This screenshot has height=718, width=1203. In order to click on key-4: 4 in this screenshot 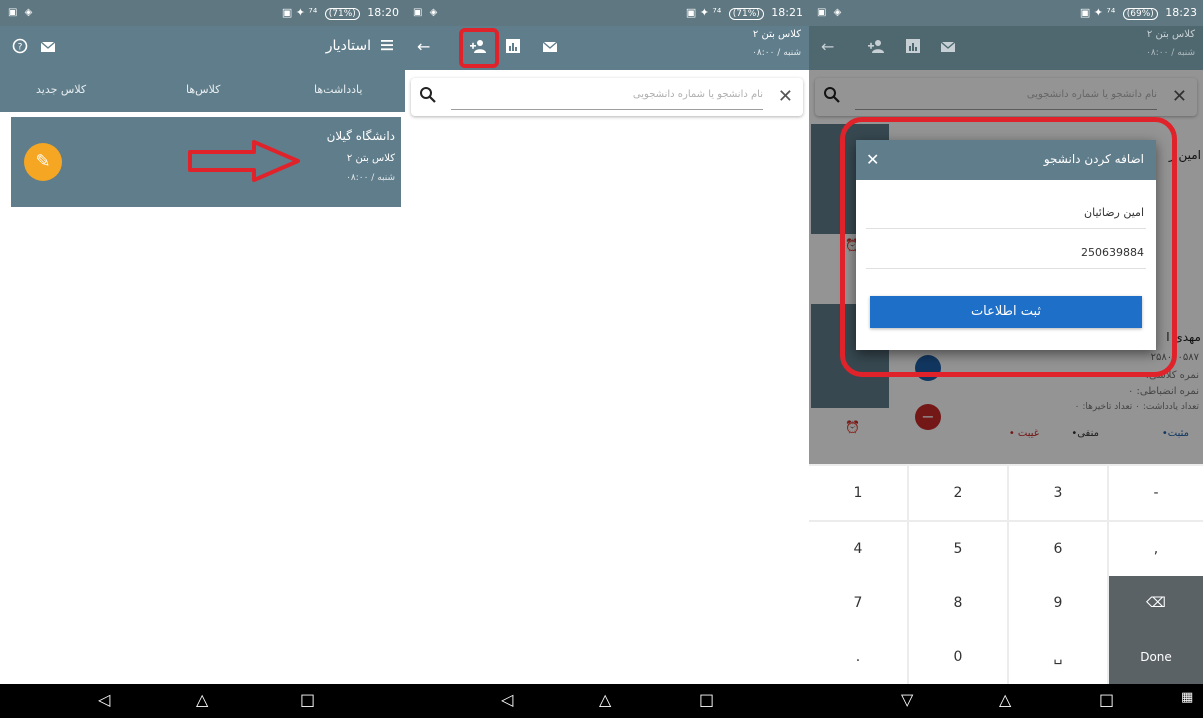, I will do `click(858, 549)`.